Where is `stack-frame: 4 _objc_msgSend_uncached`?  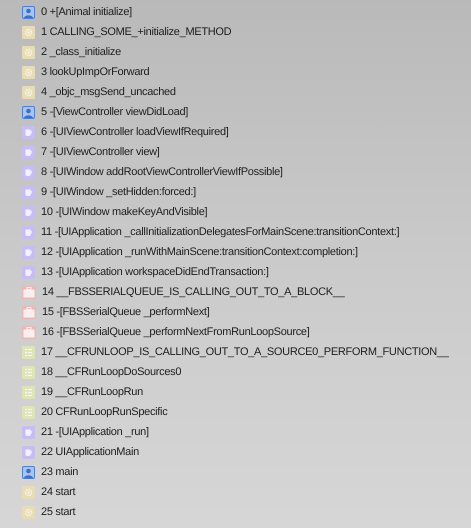
stack-frame: 4 _objc_msgSend_uncached is located at coordinates (108, 92).